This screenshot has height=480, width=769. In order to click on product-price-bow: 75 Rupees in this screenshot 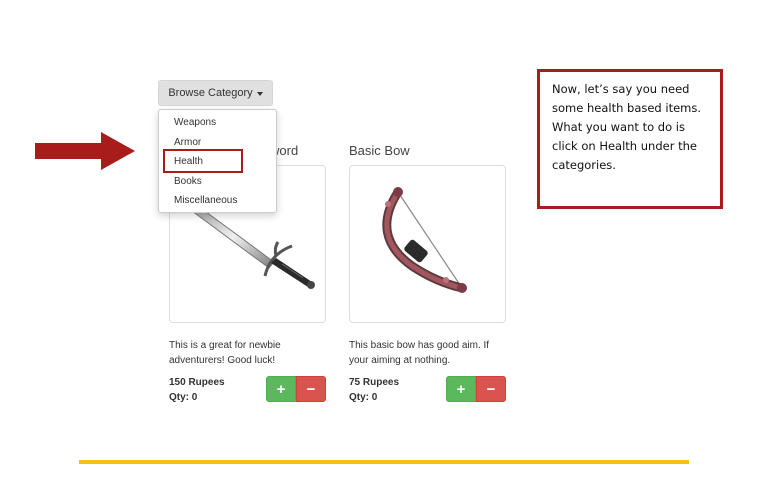, I will do `click(374, 382)`.